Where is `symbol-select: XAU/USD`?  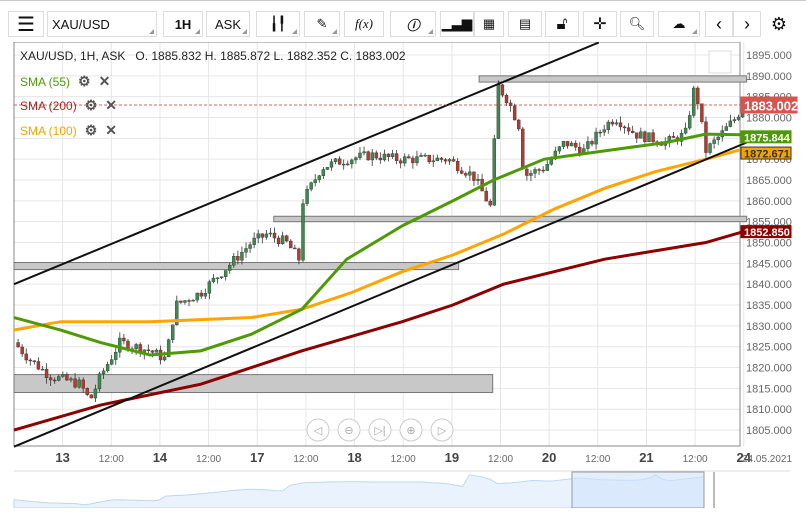 symbol-select: XAU/USD is located at coordinates (102, 24).